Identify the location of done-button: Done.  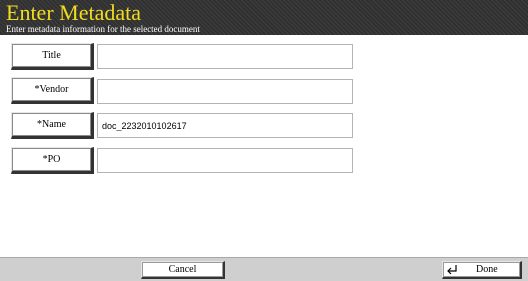
(482, 270).